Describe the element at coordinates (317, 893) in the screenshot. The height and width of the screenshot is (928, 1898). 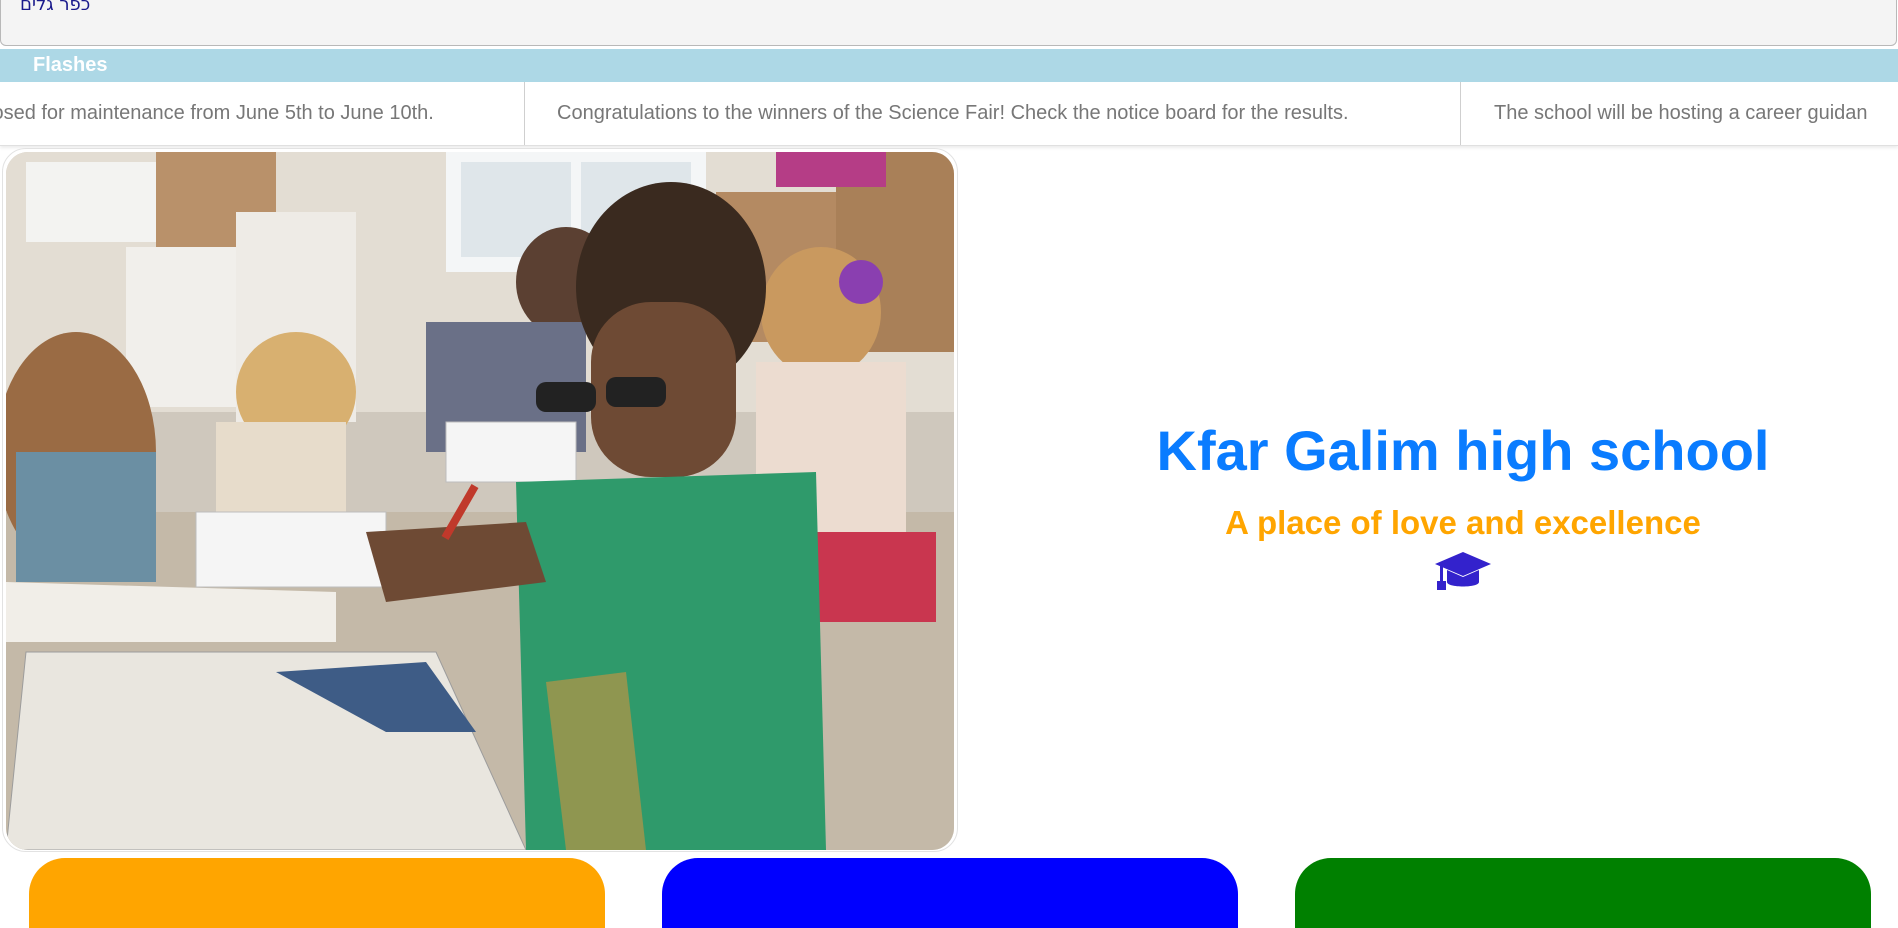
I see `feature-card-orange` at that location.